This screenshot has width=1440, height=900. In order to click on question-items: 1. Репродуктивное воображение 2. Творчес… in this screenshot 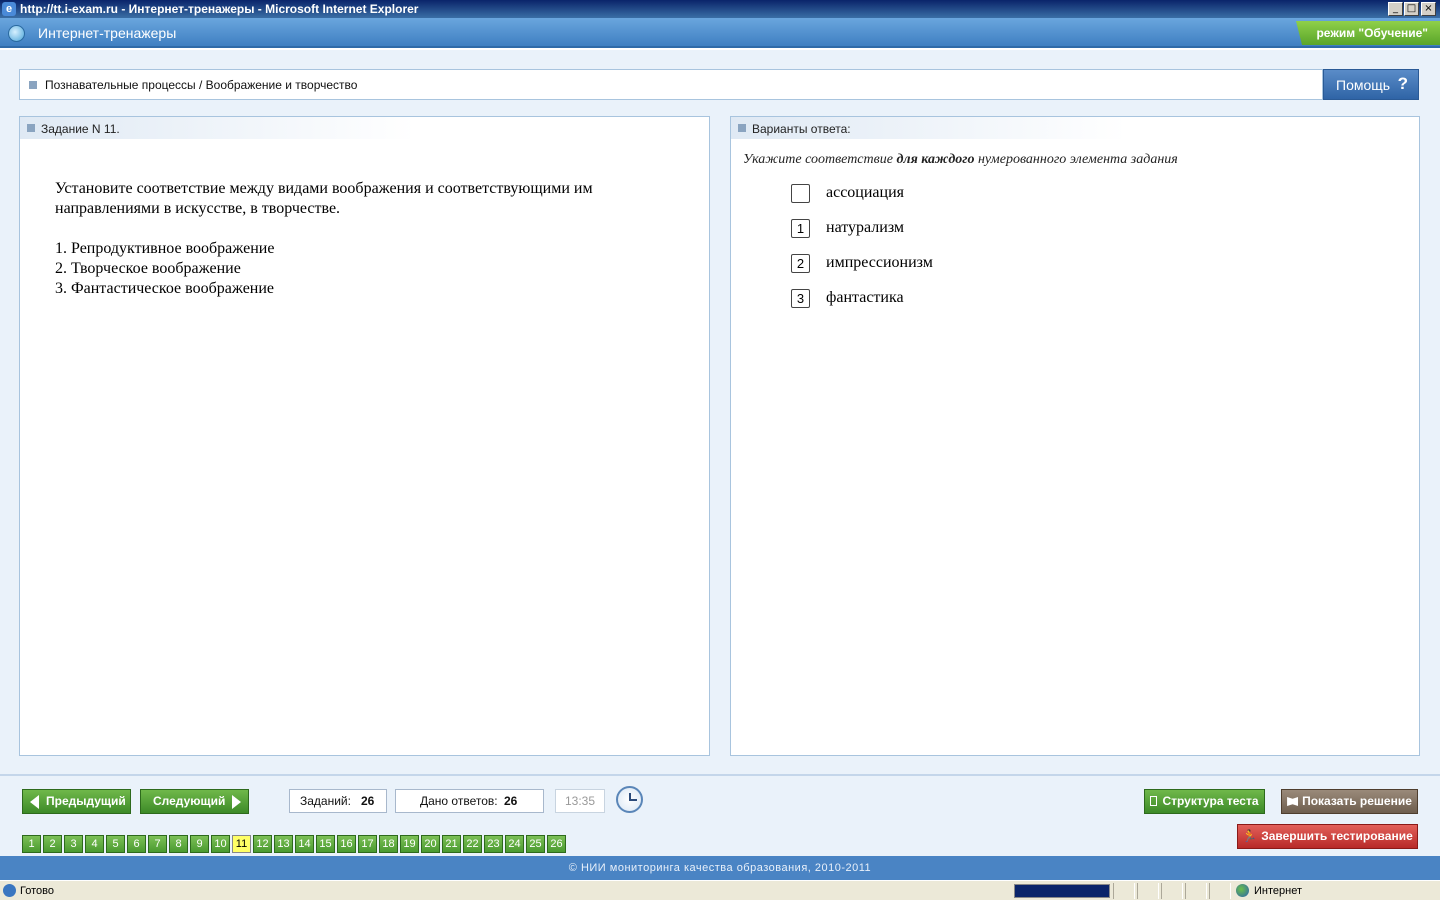, I will do `click(375, 269)`.